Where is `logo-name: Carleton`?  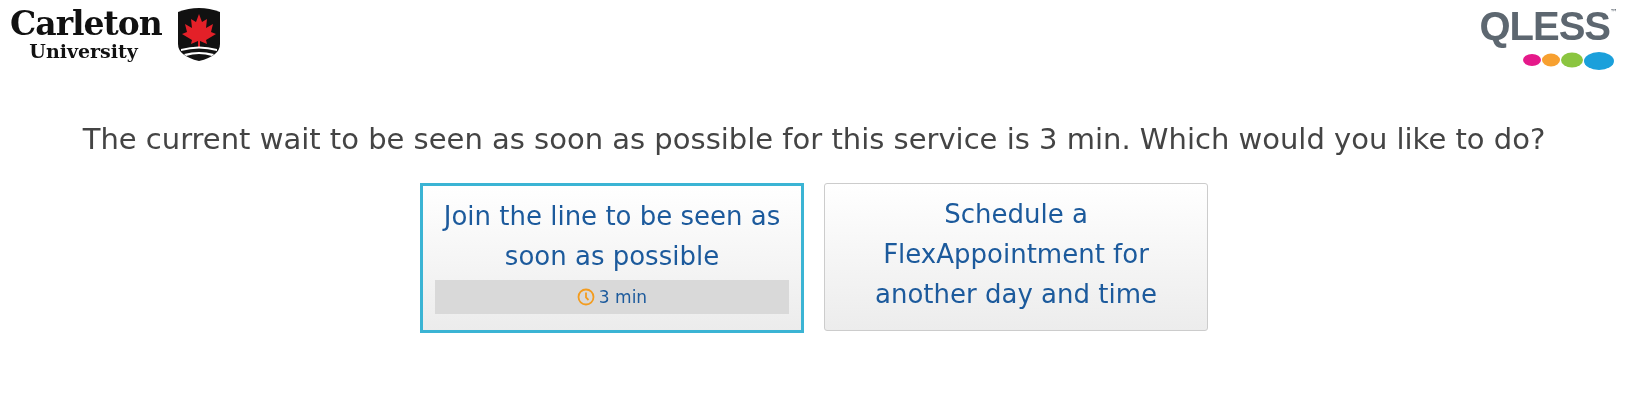
logo-name: Carleton is located at coordinates (86, 23).